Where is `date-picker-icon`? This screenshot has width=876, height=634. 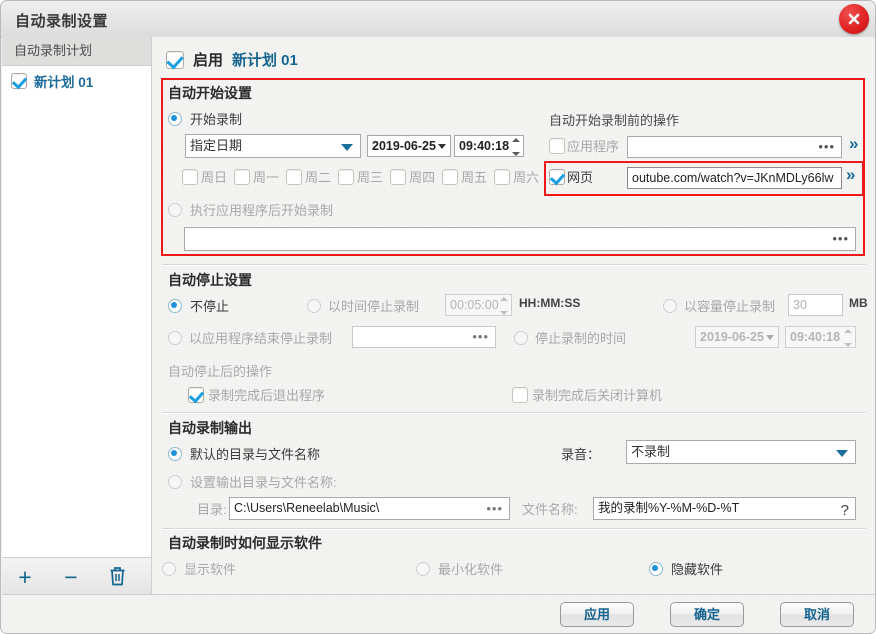
date-picker-icon is located at coordinates (442, 146).